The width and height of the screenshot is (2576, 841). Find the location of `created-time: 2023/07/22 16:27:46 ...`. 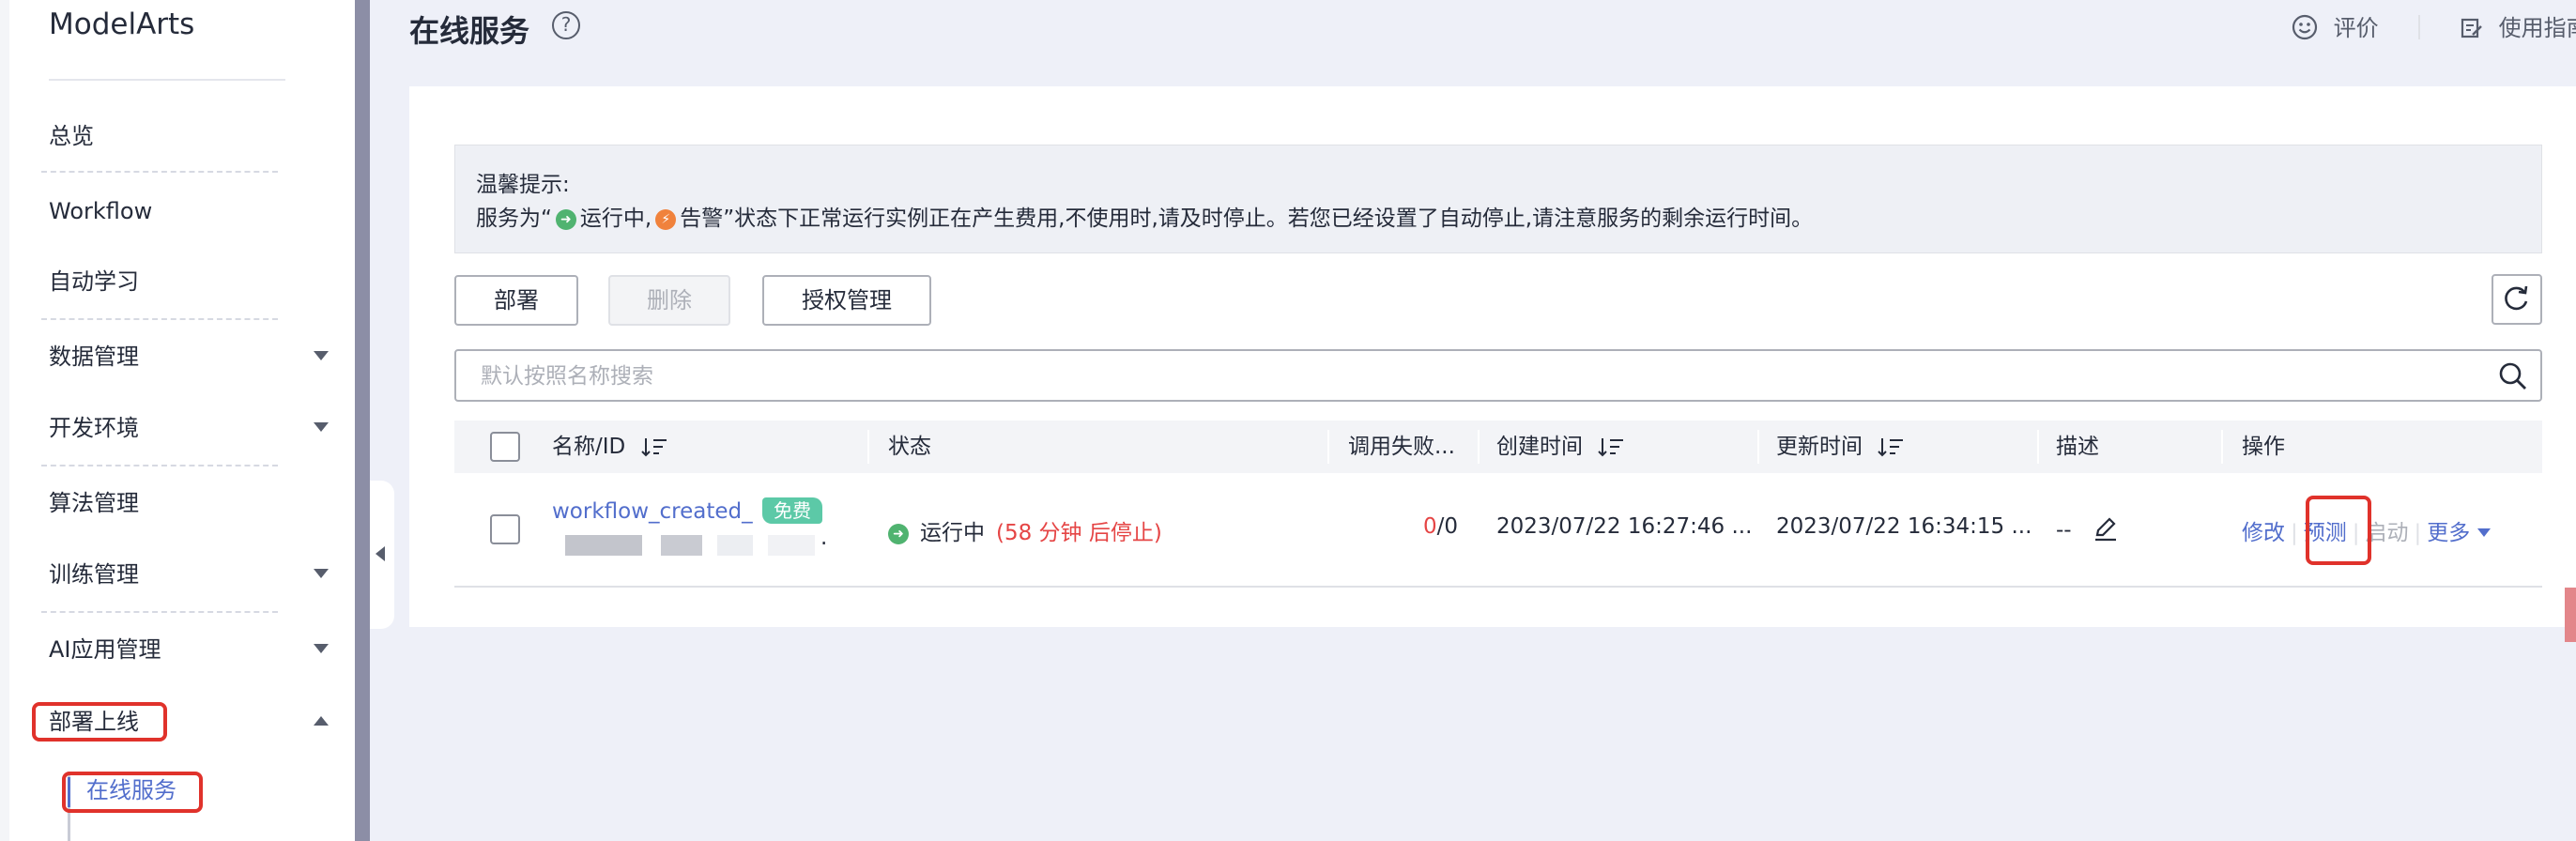

created-time: 2023/07/22 16:27:46 ... is located at coordinates (1625, 526).